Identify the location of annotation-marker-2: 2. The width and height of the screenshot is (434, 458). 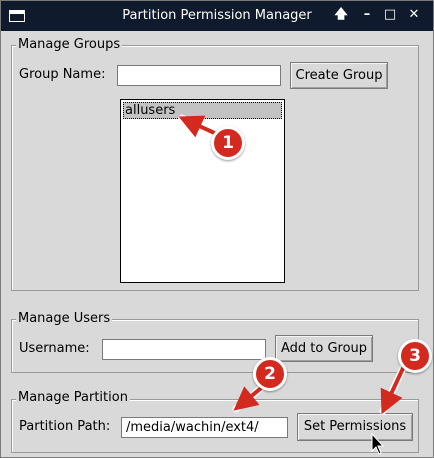
(270, 374).